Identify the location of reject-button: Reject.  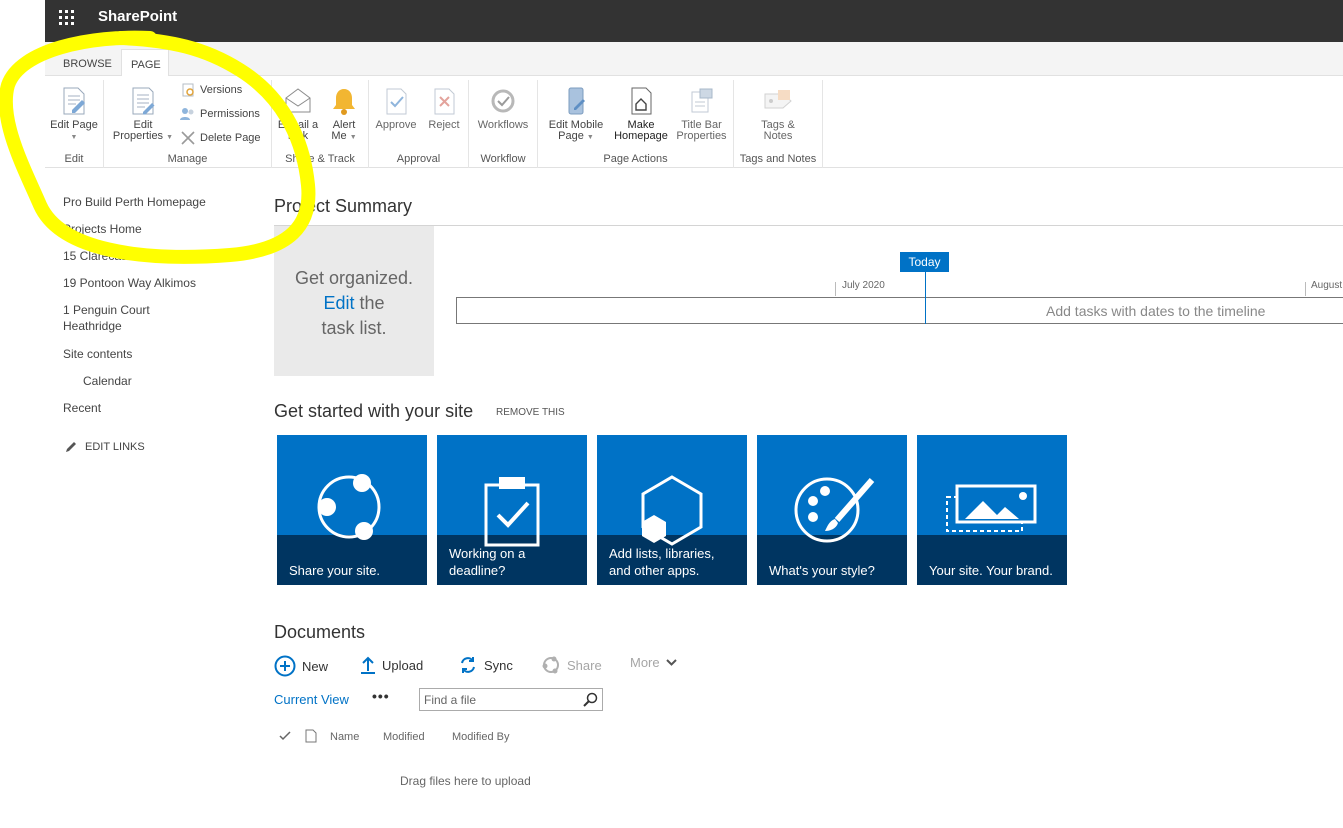
(444, 108).